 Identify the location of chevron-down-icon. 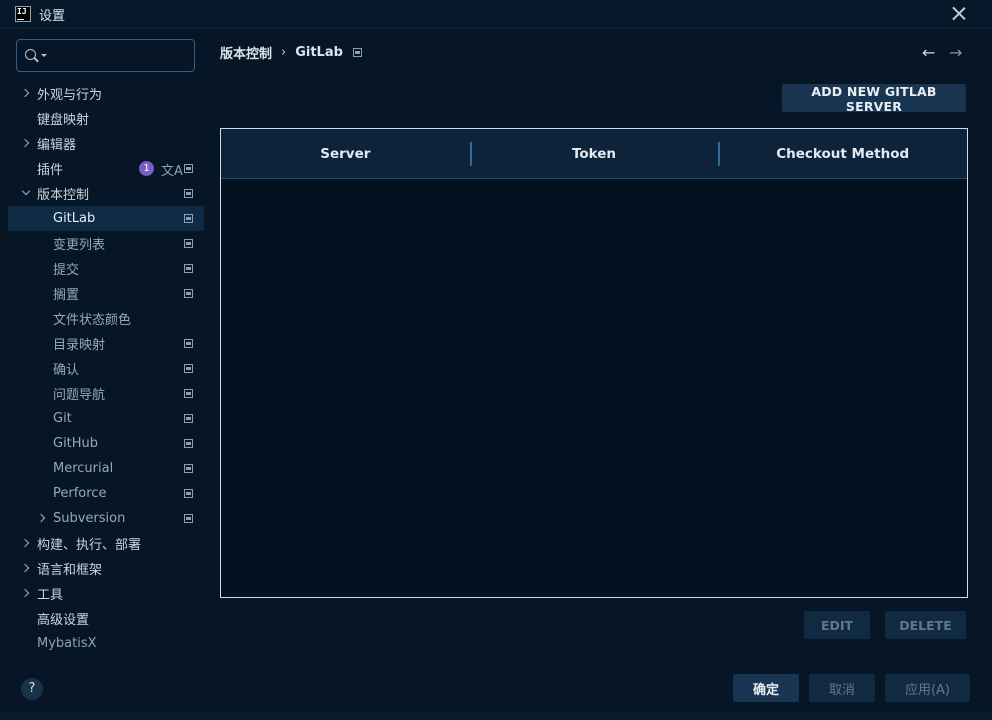
(26, 191).